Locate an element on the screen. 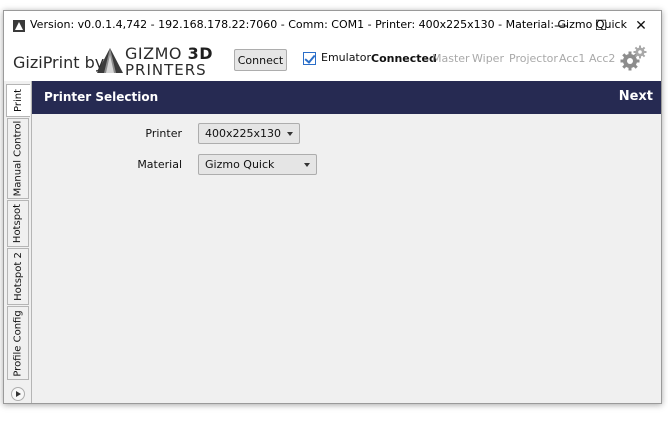  material-label: Material is located at coordinates (159, 164).